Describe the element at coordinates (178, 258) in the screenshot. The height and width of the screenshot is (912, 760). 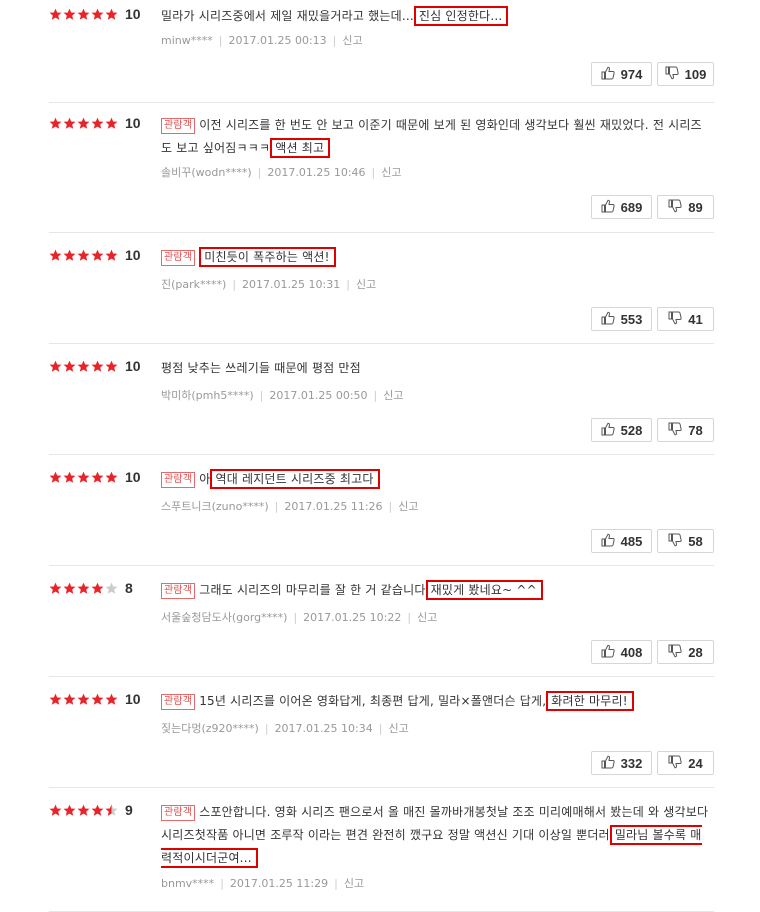
I see `viewer-badge: 관람객` at that location.